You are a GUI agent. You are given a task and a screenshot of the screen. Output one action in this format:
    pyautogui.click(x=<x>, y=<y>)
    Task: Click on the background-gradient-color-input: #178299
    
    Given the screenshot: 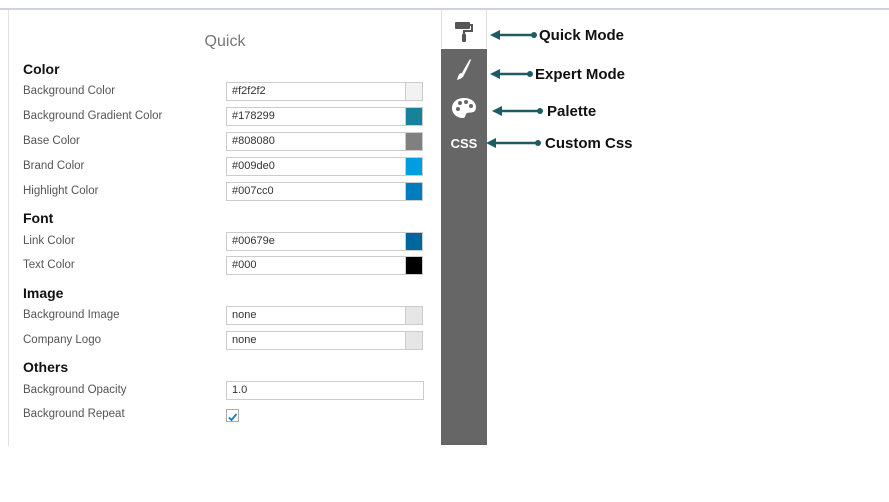 What is the action you would take?
    pyautogui.click(x=316, y=116)
    